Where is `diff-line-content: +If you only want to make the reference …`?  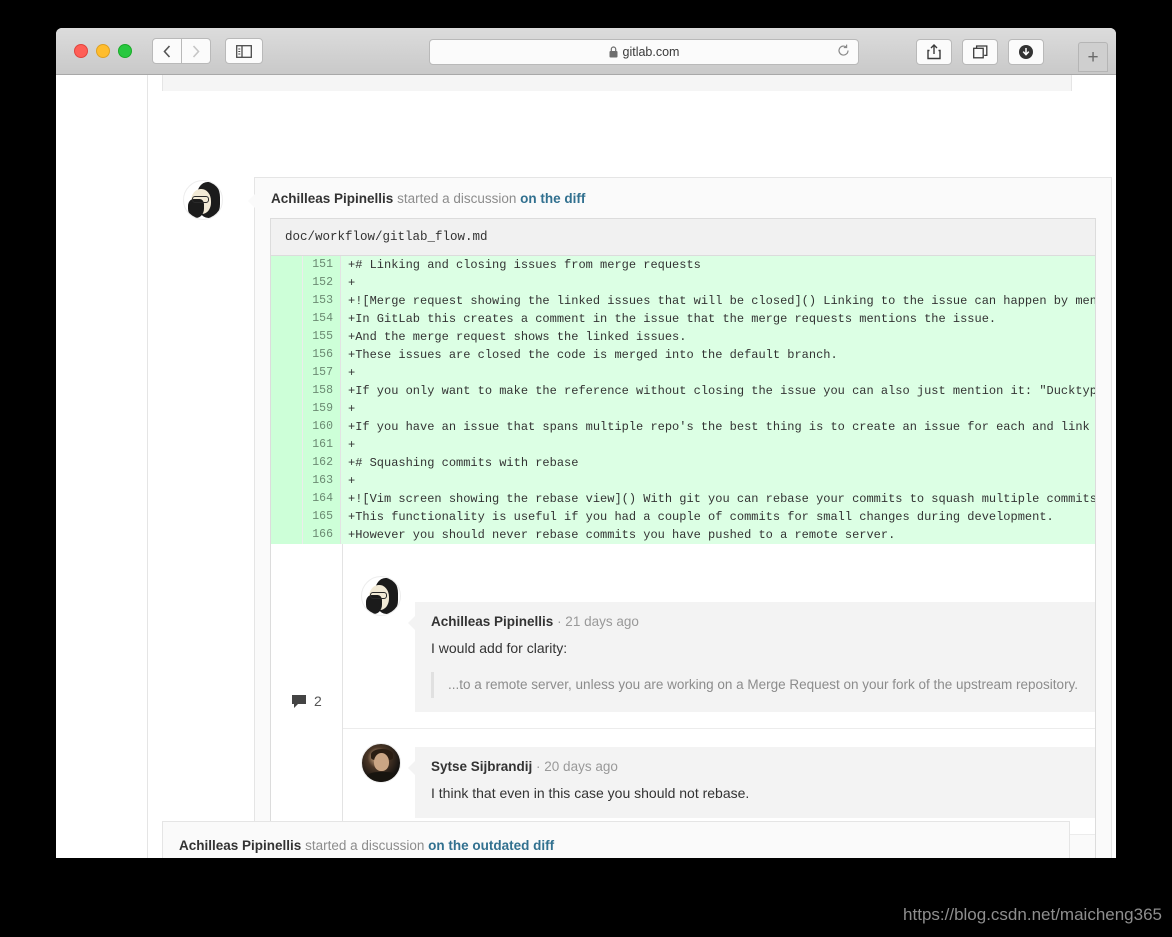 diff-line-content: +If you only want to make the reference … is located at coordinates (721, 391).